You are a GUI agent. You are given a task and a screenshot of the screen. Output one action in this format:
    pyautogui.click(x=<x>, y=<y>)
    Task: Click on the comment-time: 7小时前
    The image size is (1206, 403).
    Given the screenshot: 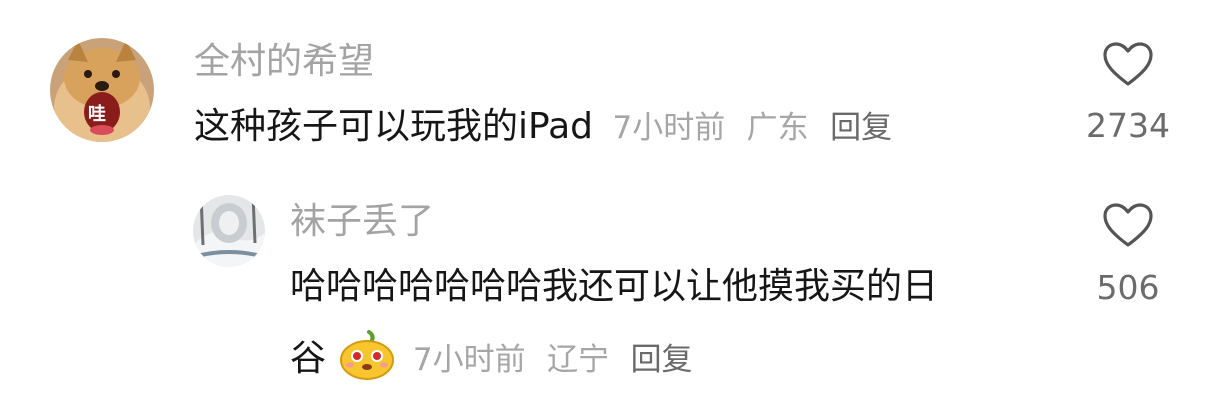 What is the action you would take?
    pyautogui.click(x=669, y=128)
    